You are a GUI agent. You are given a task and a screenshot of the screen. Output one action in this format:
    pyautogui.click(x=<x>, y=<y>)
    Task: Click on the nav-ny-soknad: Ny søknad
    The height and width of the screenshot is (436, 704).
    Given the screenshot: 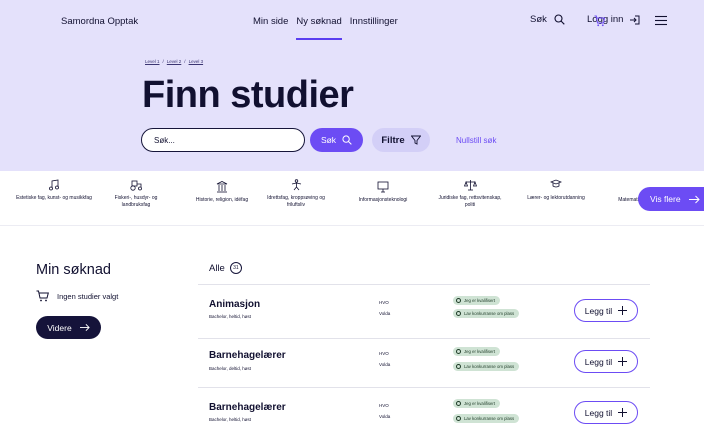 What is the action you would take?
    pyautogui.click(x=319, y=28)
    